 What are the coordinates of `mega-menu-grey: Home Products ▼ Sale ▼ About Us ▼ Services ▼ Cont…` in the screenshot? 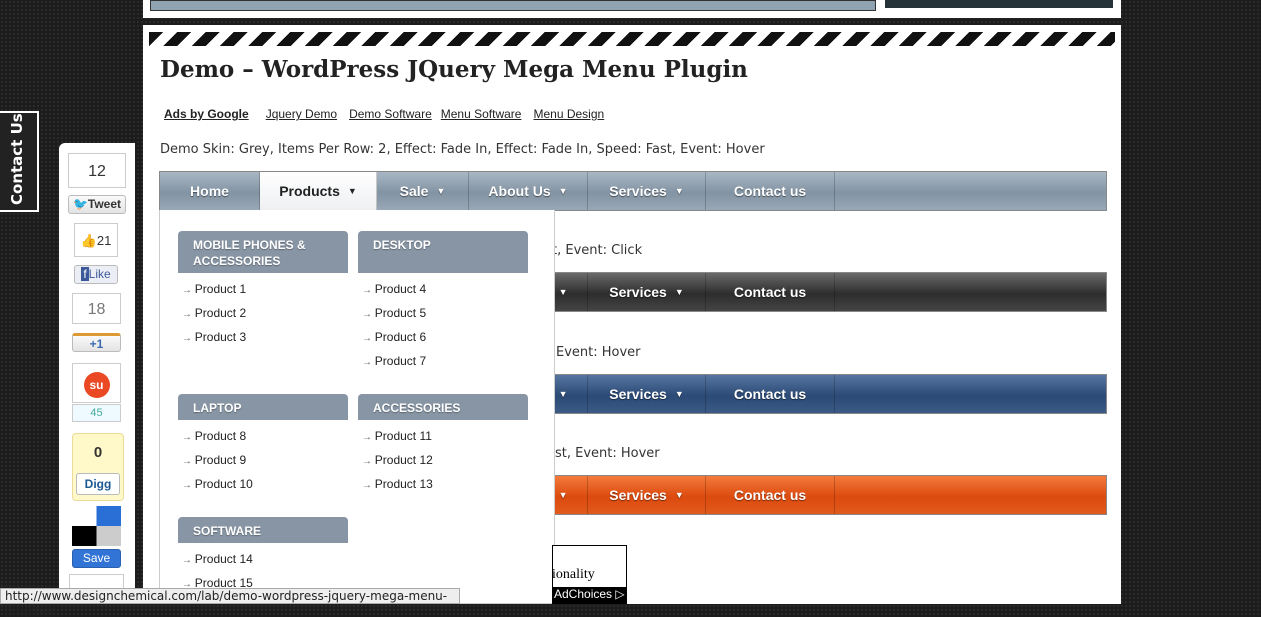 It's located at (633, 191).